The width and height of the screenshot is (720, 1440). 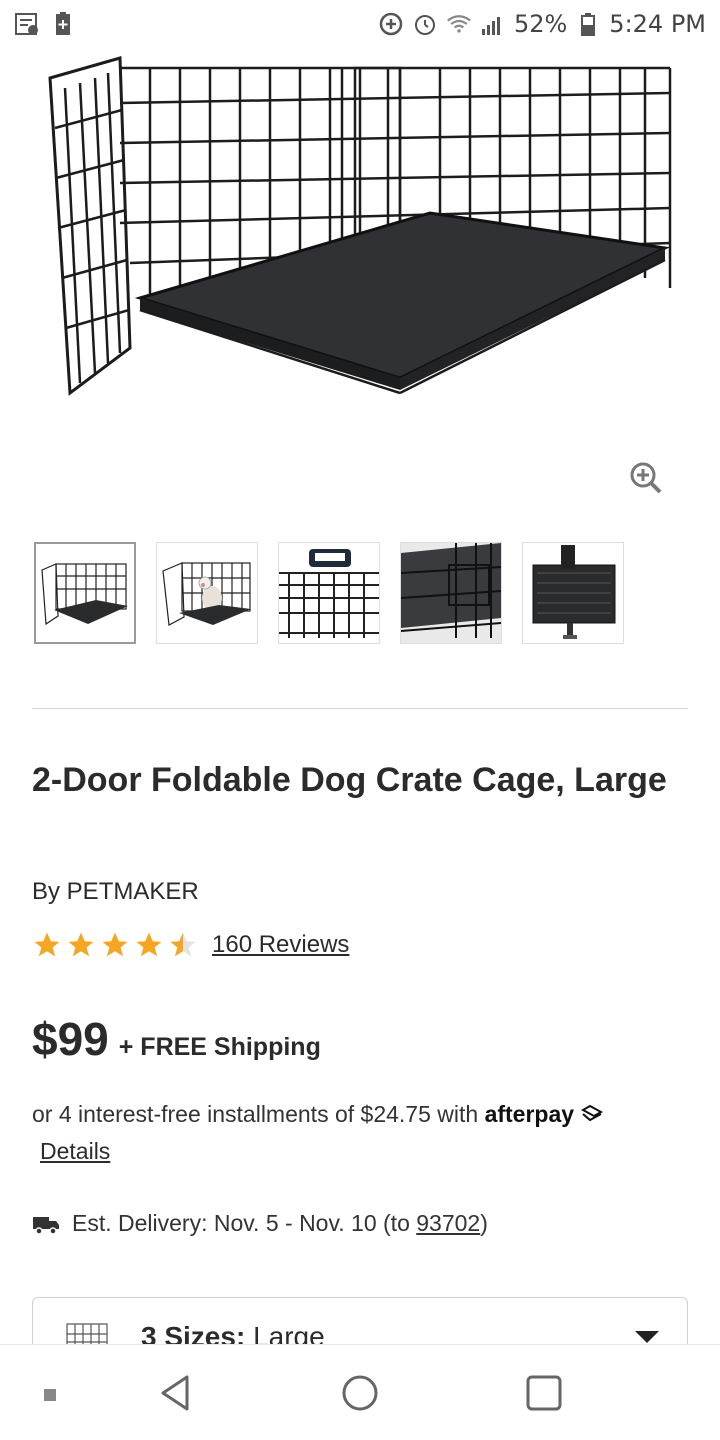 I want to click on home-circle-icon, so click(x=360, y=1393).